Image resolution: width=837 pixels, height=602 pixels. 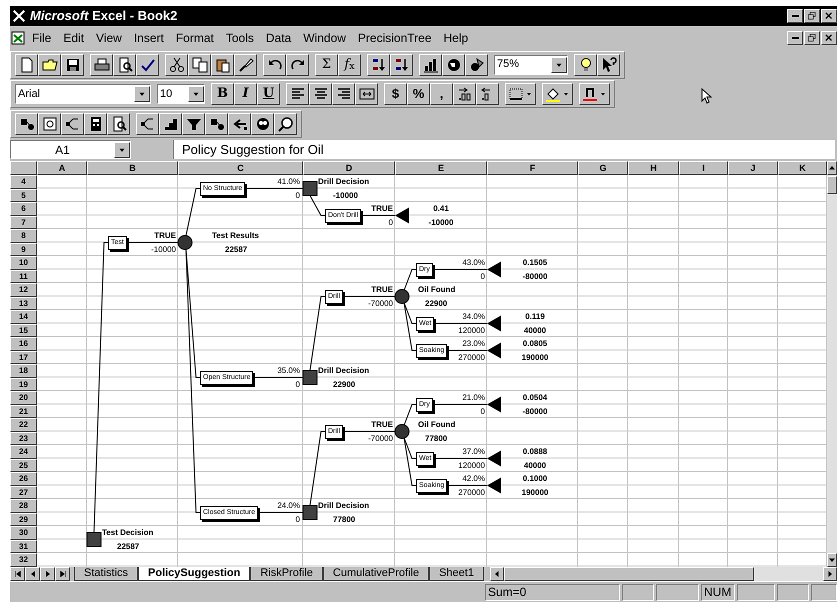 What do you see at coordinates (268, 94) in the screenshot?
I see `underline-button: U` at bounding box center [268, 94].